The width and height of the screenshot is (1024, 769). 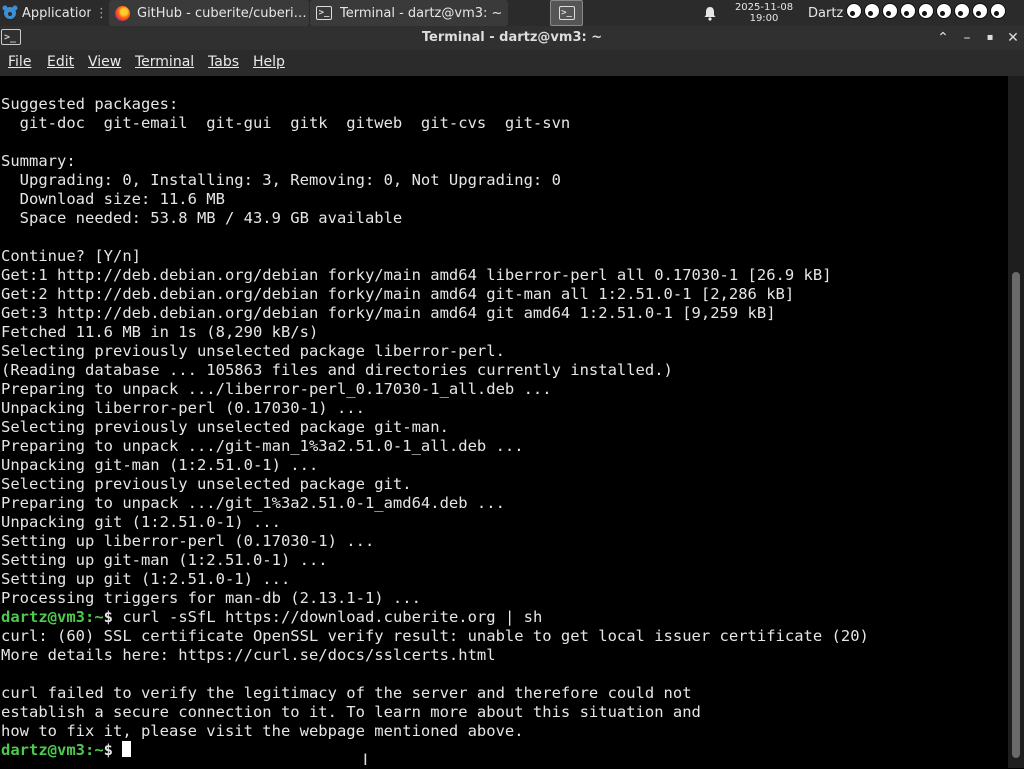 I want to click on window-minimize-button: –, so click(x=967, y=38).